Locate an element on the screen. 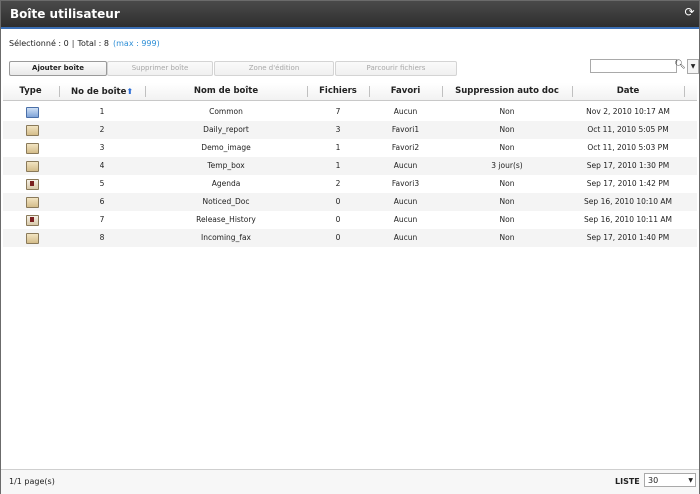 This screenshot has height=494, width=700. box-number: 3 is located at coordinates (102, 147).